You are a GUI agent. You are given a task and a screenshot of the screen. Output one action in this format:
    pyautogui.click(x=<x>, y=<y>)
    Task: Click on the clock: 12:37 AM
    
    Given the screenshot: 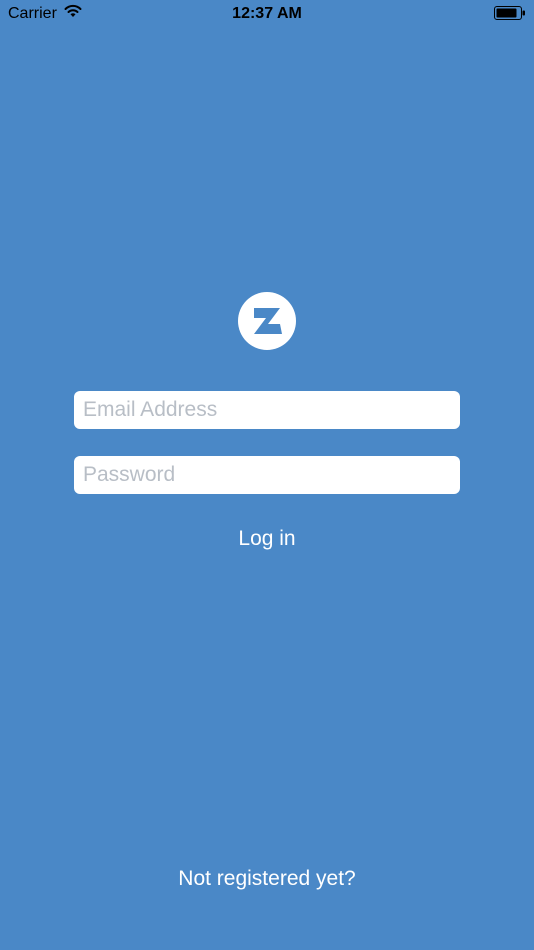 What is the action you would take?
    pyautogui.click(x=267, y=13)
    